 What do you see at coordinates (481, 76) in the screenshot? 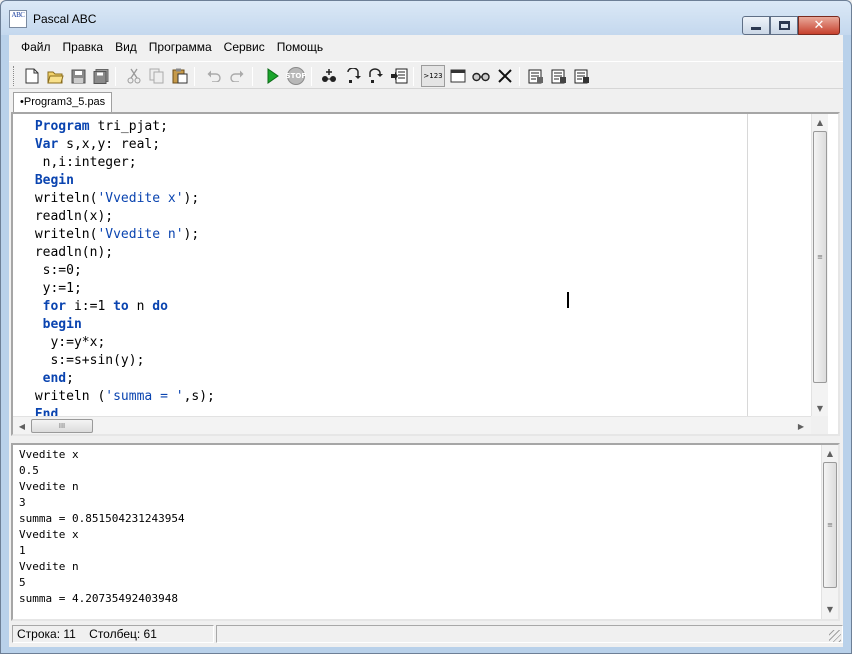
I see `watch-button` at bounding box center [481, 76].